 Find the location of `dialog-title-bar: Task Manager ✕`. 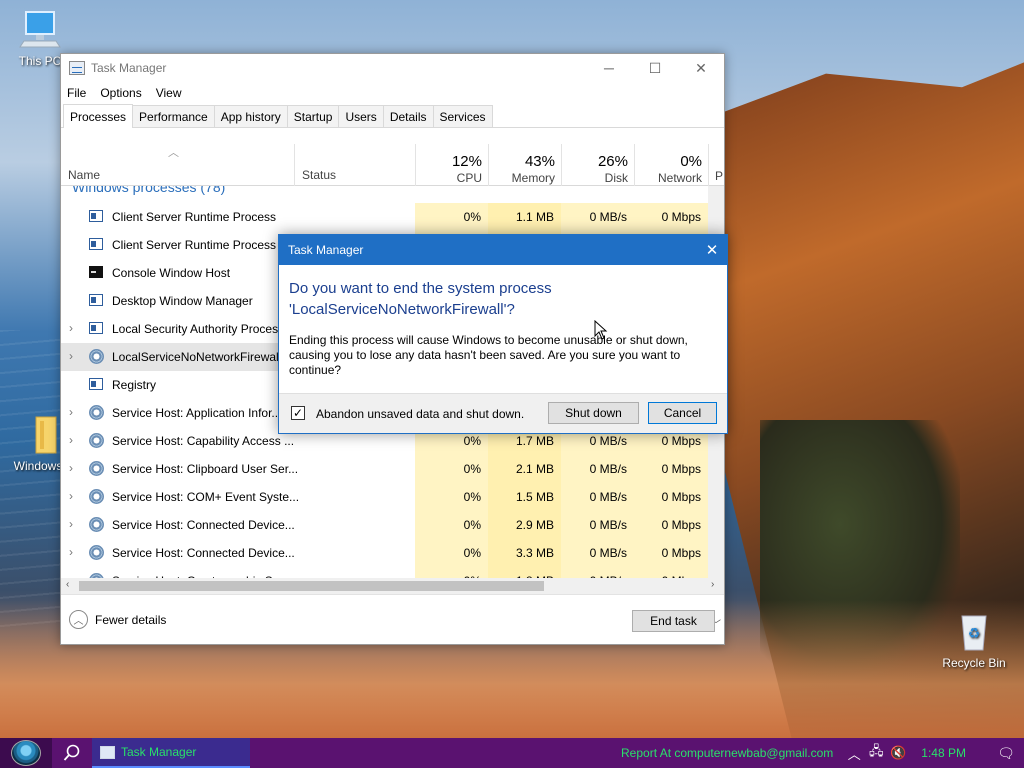

dialog-title-bar: Task Manager ✕ is located at coordinates (503, 250).